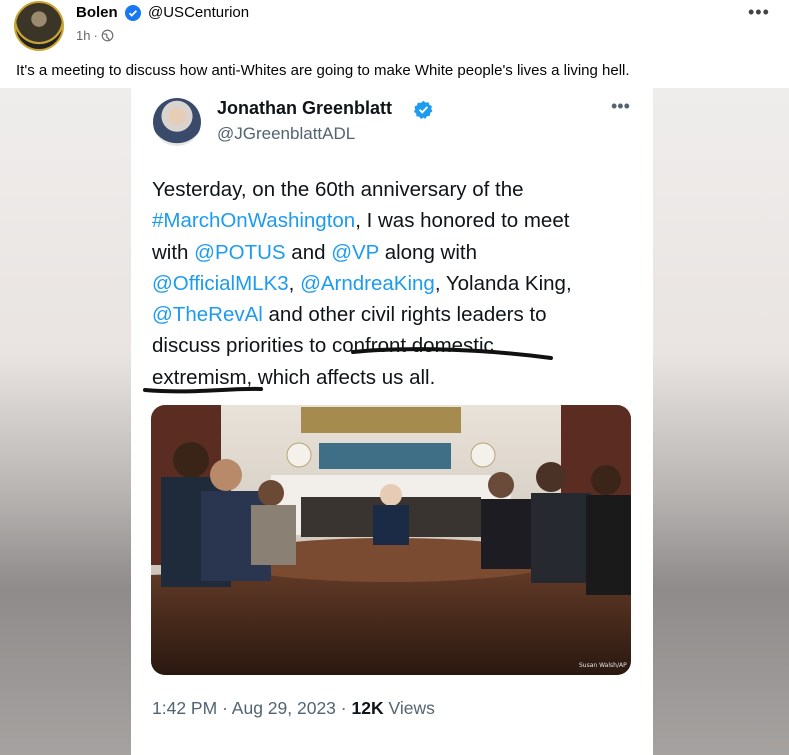  Describe the element at coordinates (305, 108) in the screenshot. I see `tweet-author-name: Jonathan Greenblatt` at that location.